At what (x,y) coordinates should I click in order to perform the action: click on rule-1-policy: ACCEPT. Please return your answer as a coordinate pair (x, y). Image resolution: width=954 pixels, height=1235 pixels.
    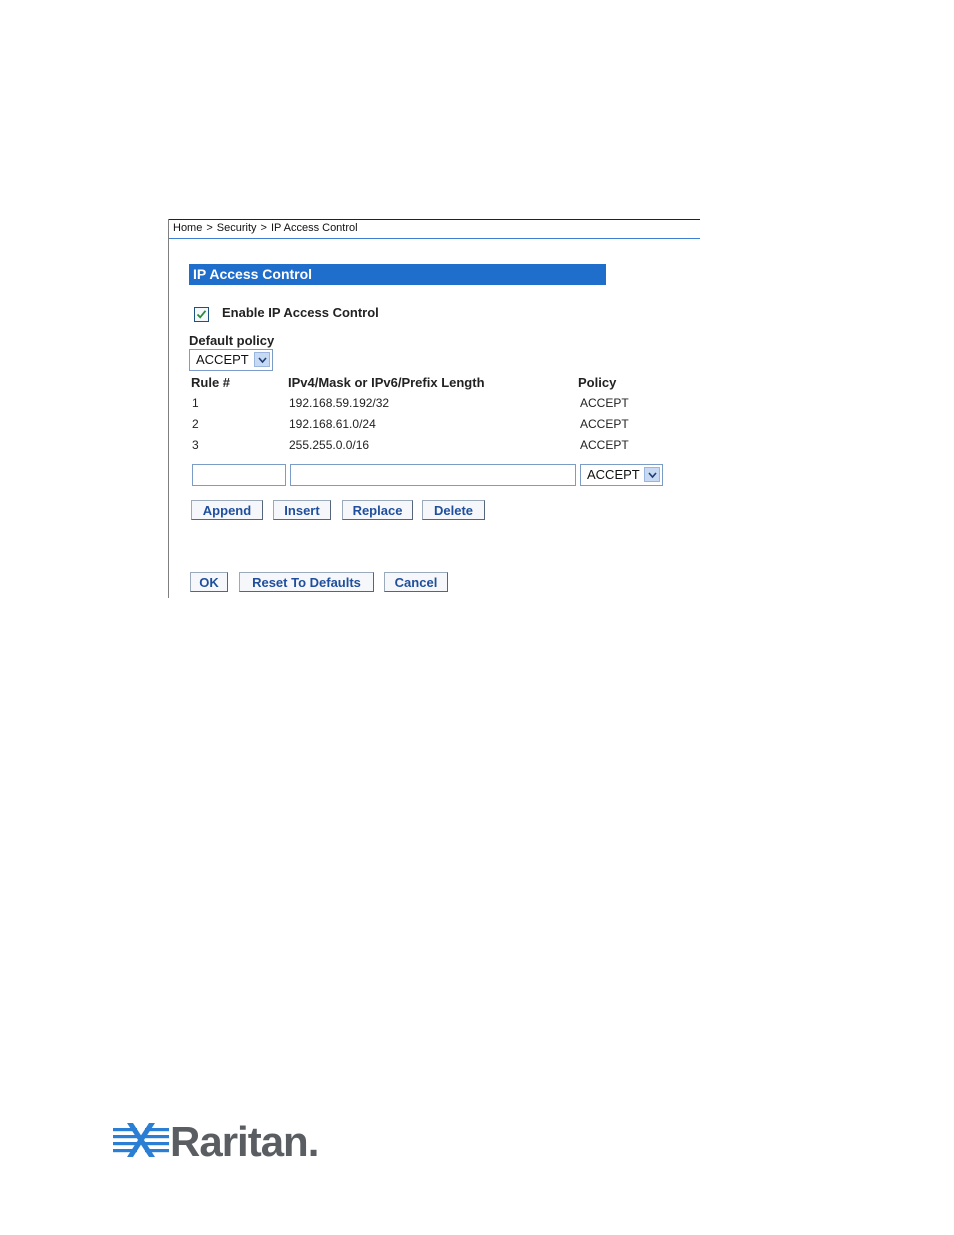
    Looking at the image, I should click on (604, 403).